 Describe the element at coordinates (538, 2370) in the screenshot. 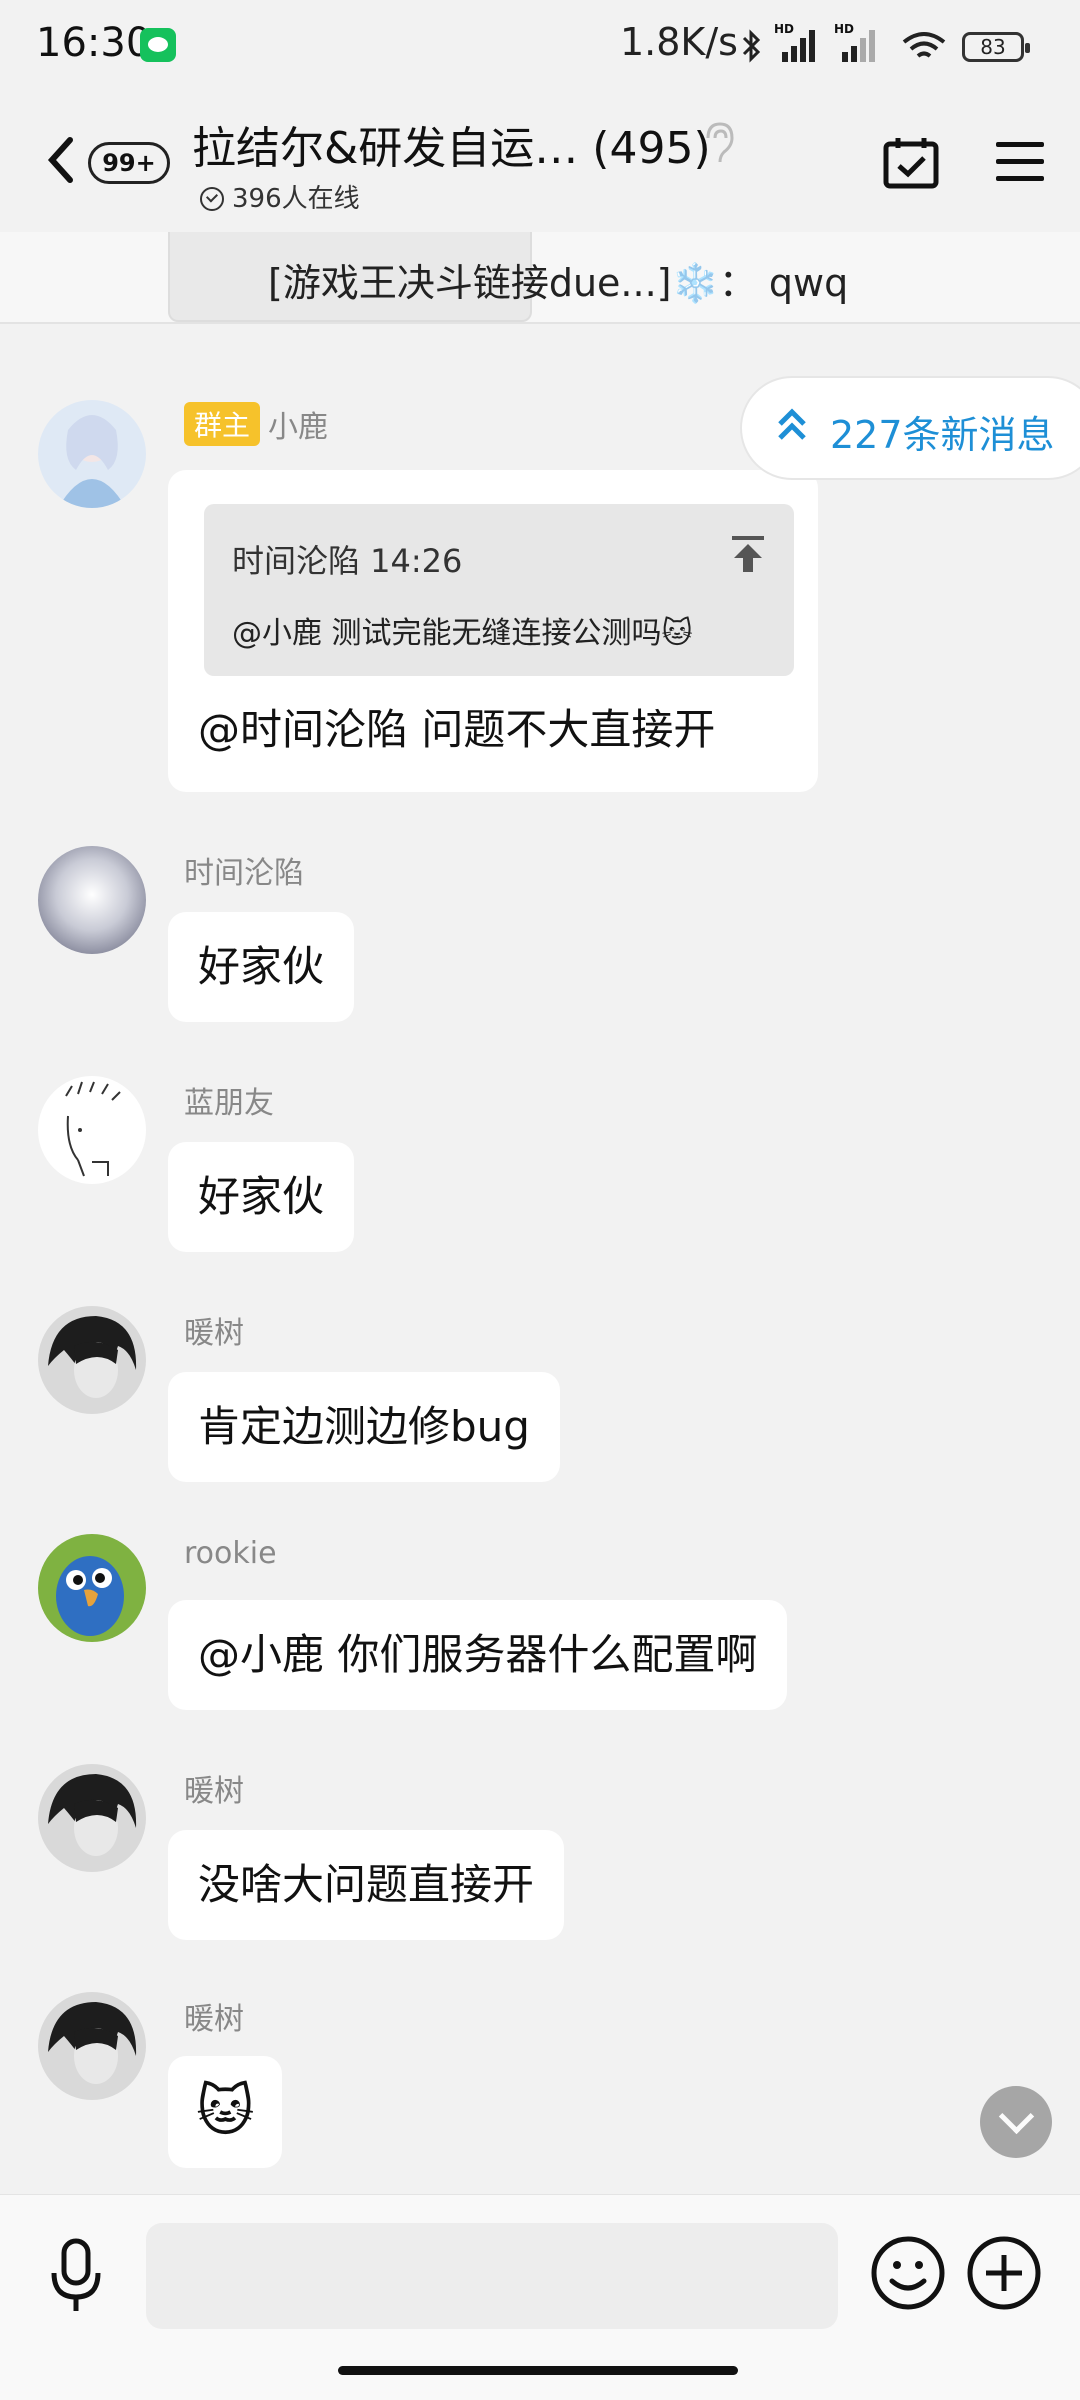

I see `home-indicator` at that location.